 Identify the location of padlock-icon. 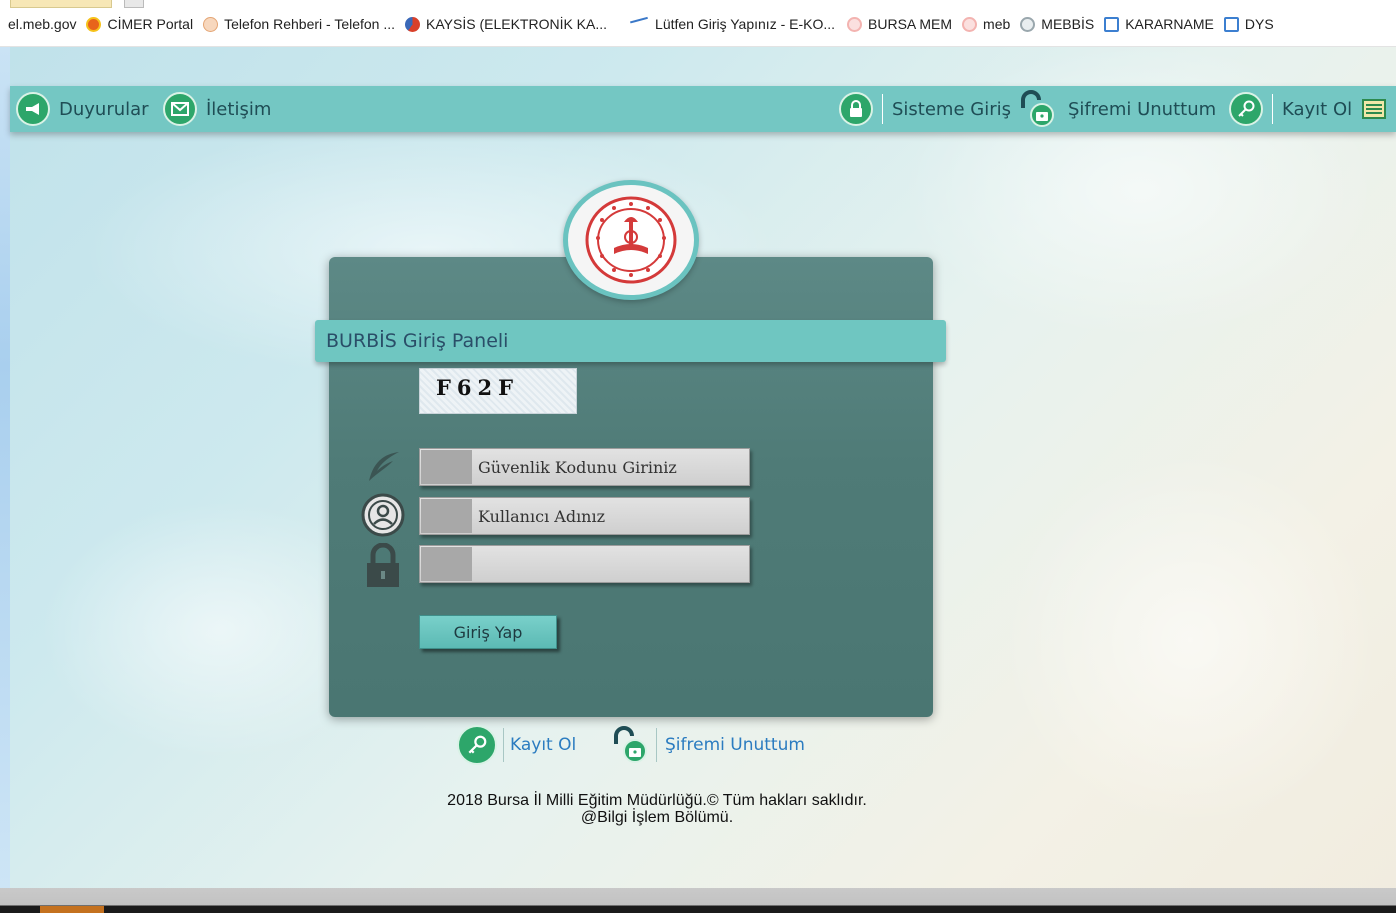
(383, 566).